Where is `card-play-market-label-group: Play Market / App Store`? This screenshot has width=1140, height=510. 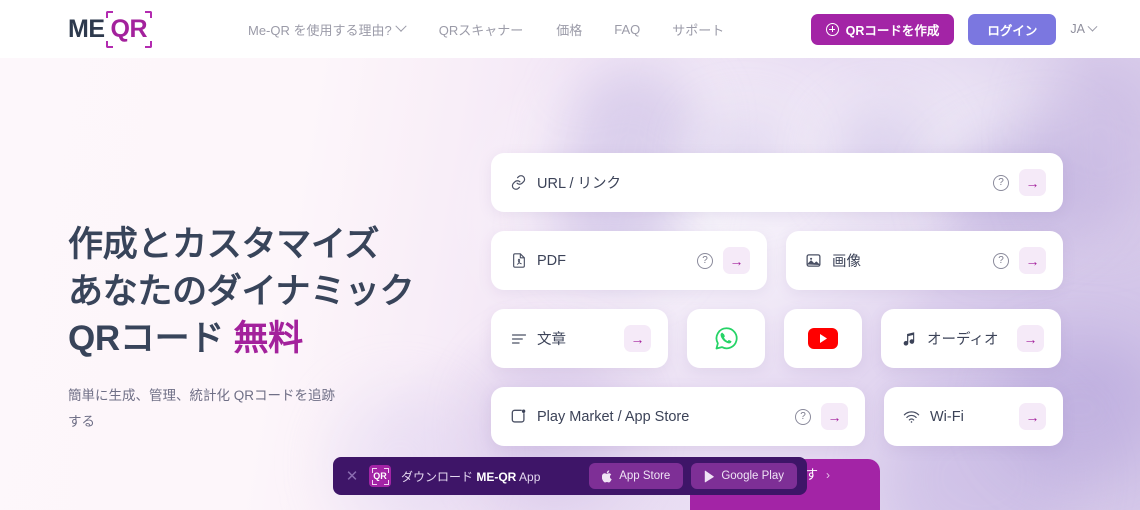
card-play-market-label-group: Play Market / App Store is located at coordinates (599, 416).